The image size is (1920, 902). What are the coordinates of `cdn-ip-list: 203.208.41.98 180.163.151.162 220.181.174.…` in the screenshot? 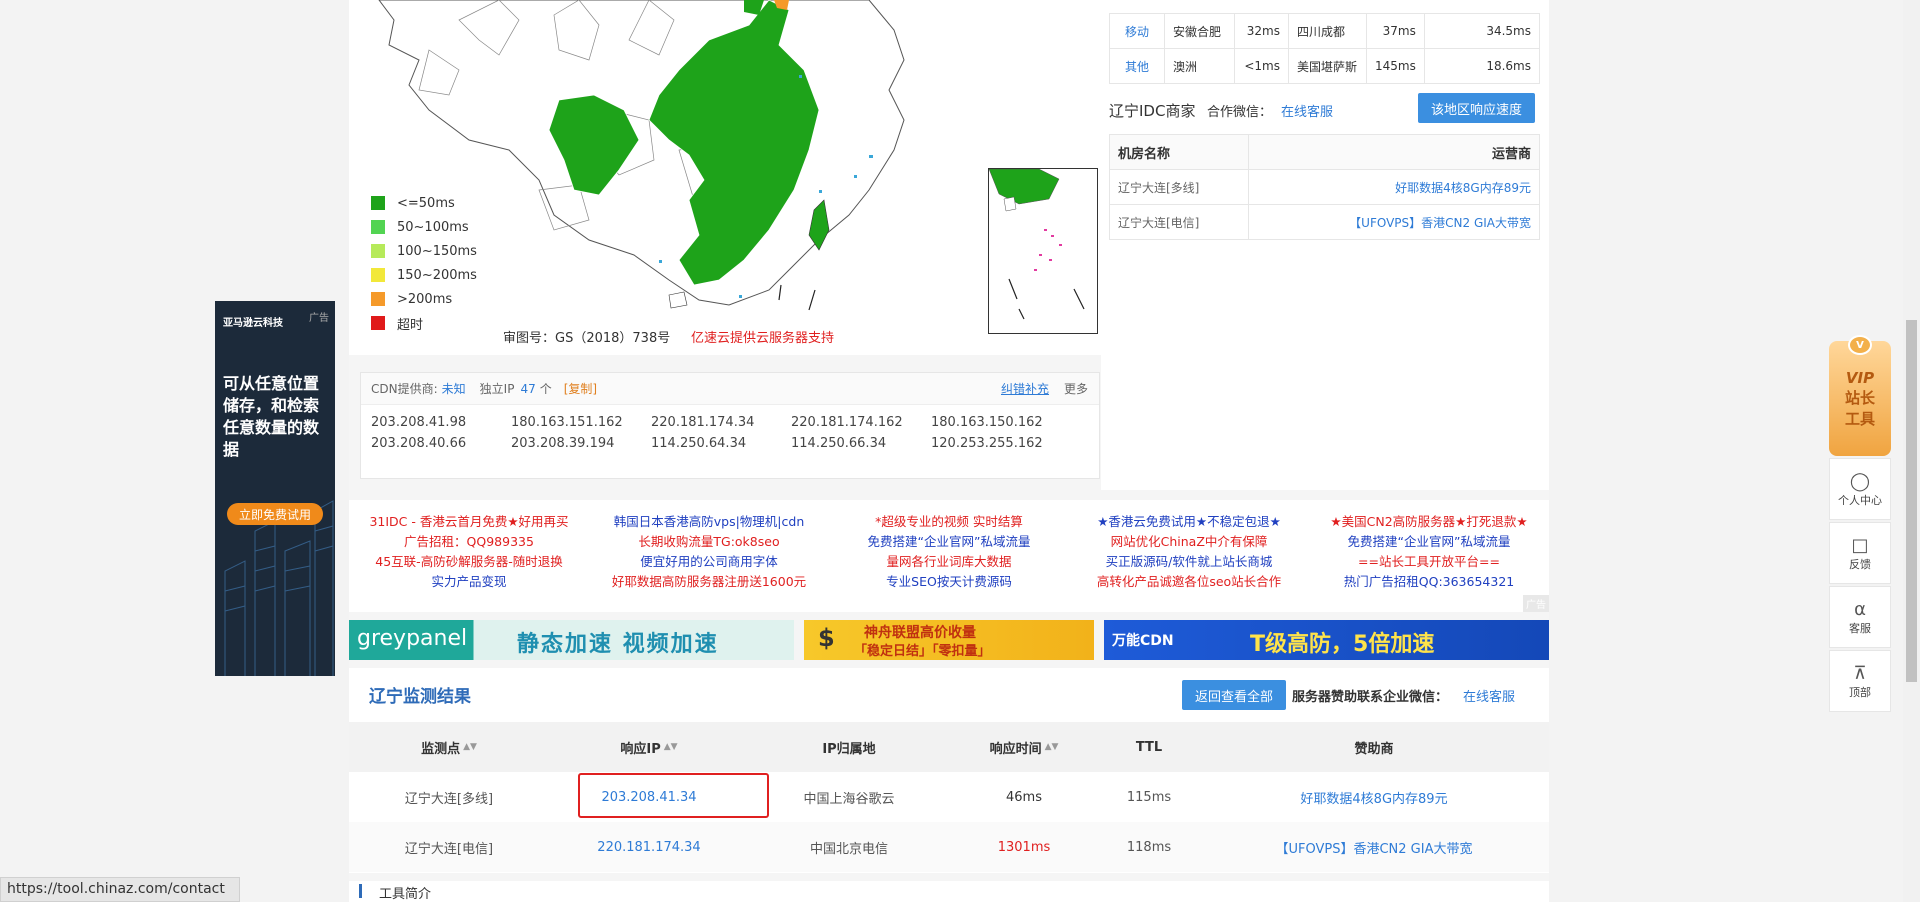 It's located at (730, 428).